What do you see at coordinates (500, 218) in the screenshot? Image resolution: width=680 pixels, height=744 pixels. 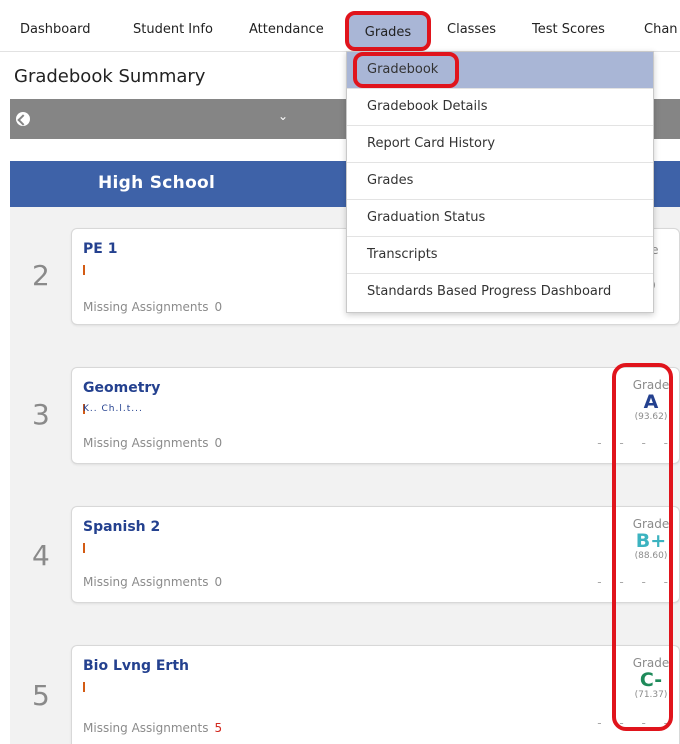 I see `menu-item-graduation-status: Graduation Status` at bounding box center [500, 218].